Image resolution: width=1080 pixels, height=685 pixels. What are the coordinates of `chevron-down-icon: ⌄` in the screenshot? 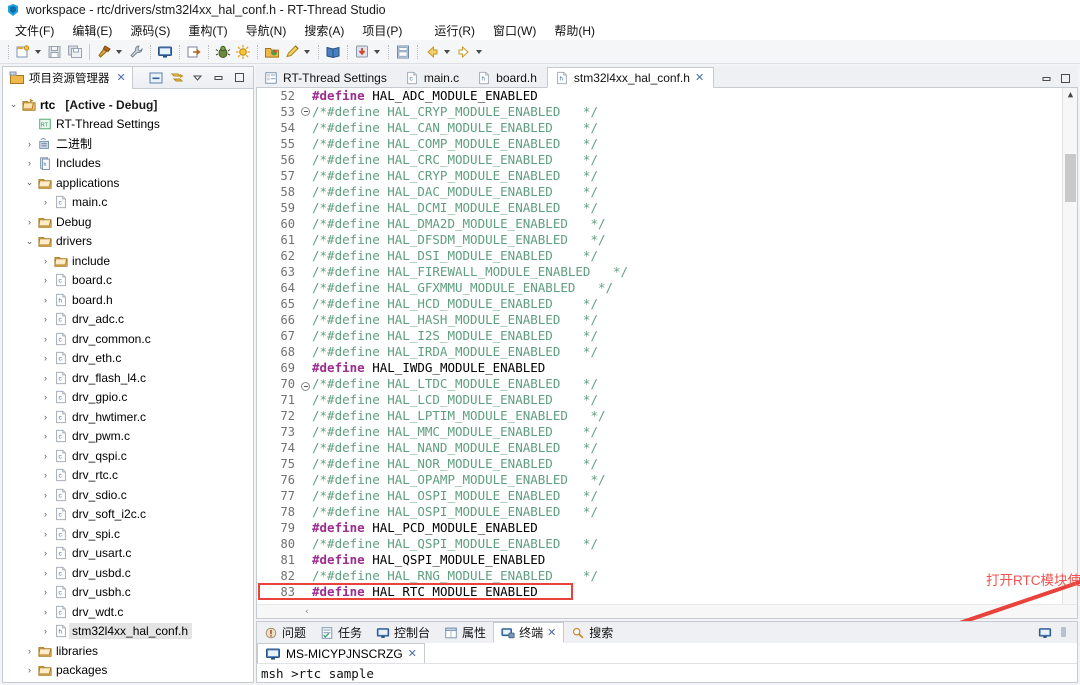 It's located at (13, 104).